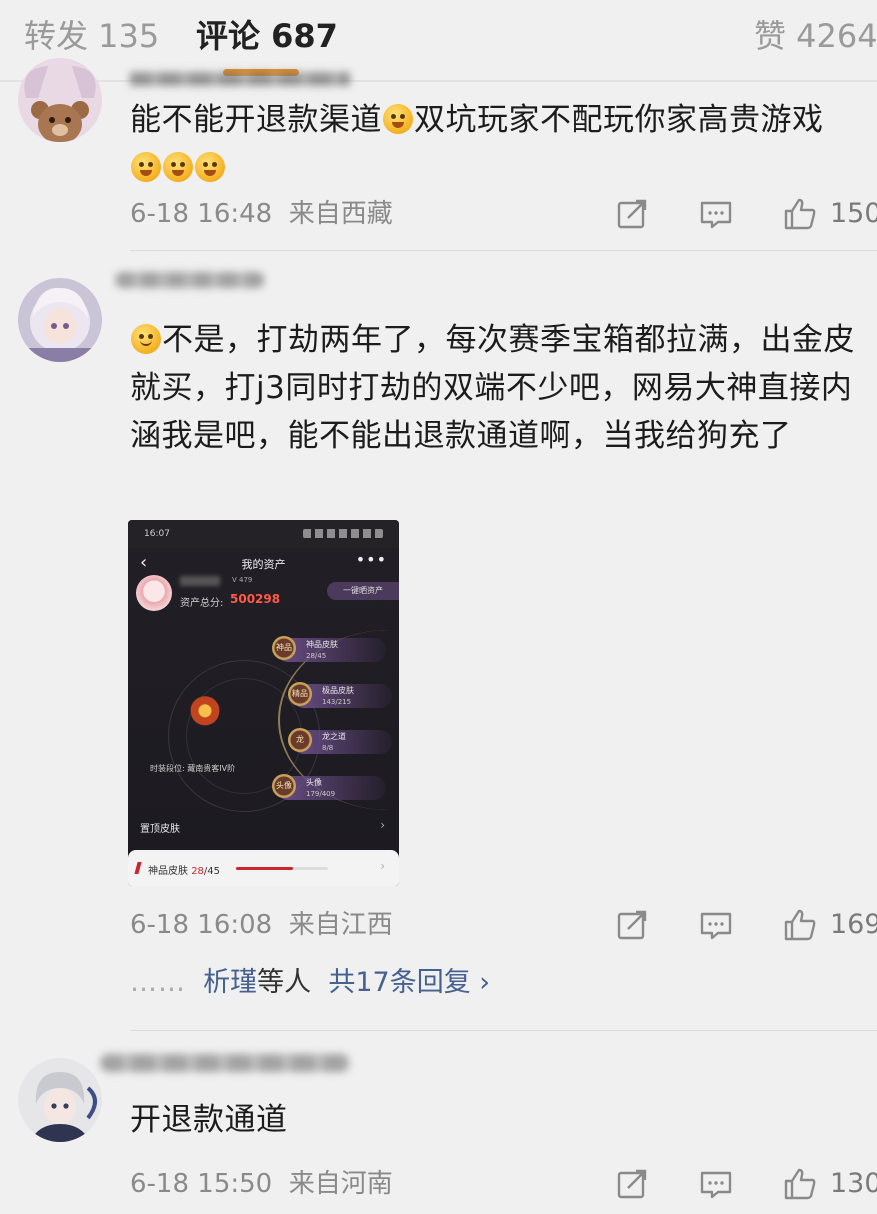  Describe the element at coordinates (160, 829) in the screenshot. I see `pinned-skin-label: 置顶皮肤` at that location.